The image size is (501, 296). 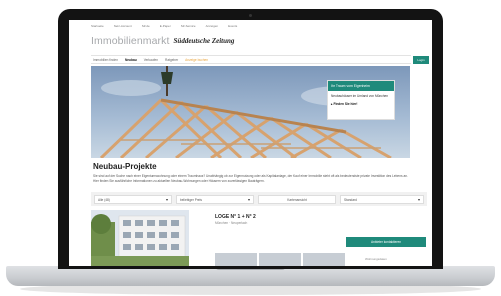 What do you see at coordinates (196, 60) in the screenshot?
I see `nav-item-book-ad: Anzeige buchen` at bounding box center [196, 60].